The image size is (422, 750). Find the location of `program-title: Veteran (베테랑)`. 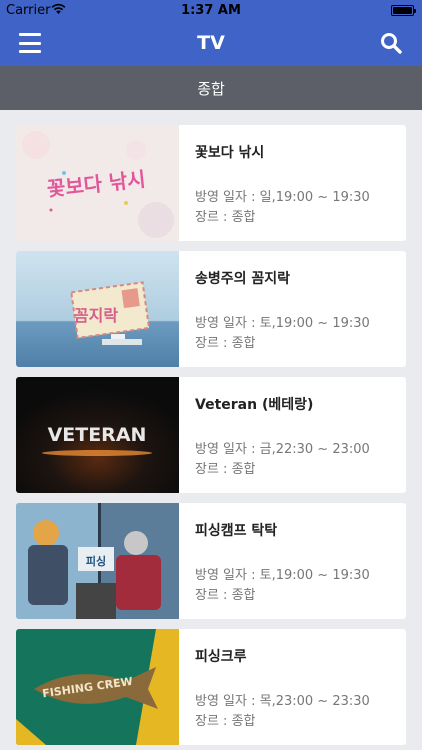

program-title: Veteran (베테랑) is located at coordinates (254, 405).